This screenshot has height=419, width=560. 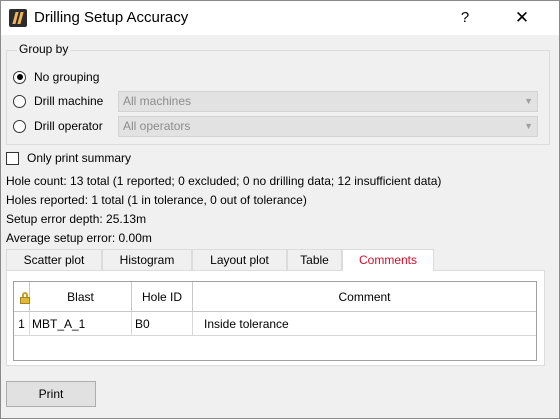 I want to click on radio-label: Drill machine, so click(x=69, y=101).